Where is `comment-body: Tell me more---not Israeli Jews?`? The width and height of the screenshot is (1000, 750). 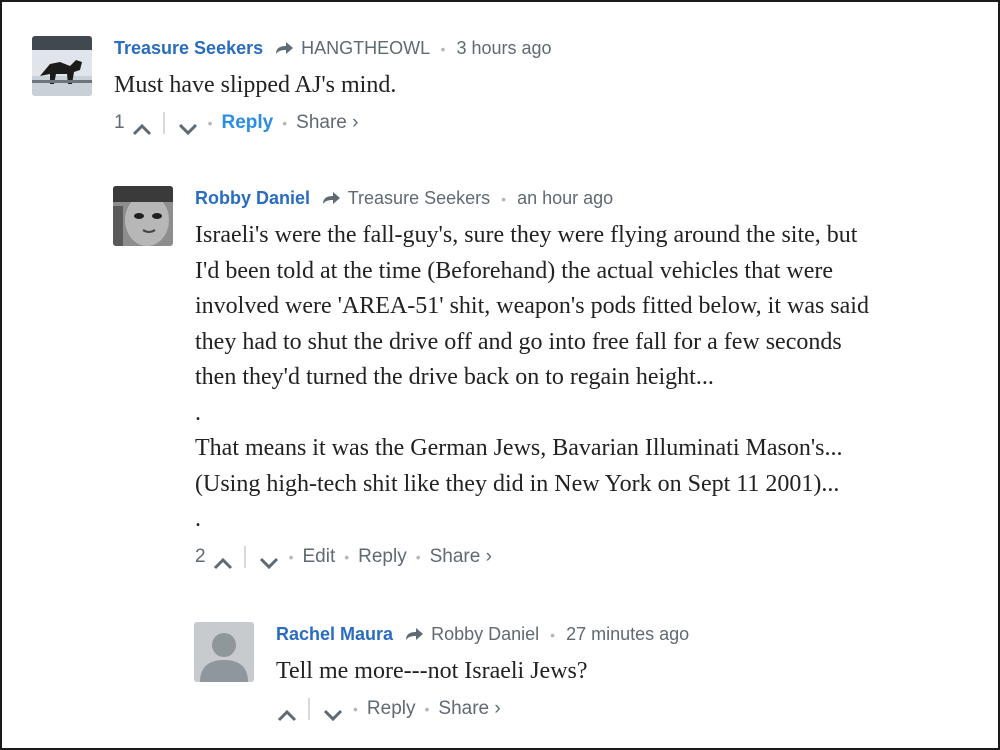
comment-body: Tell me more---not Israeli Jews? is located at coordinates (432, 671).